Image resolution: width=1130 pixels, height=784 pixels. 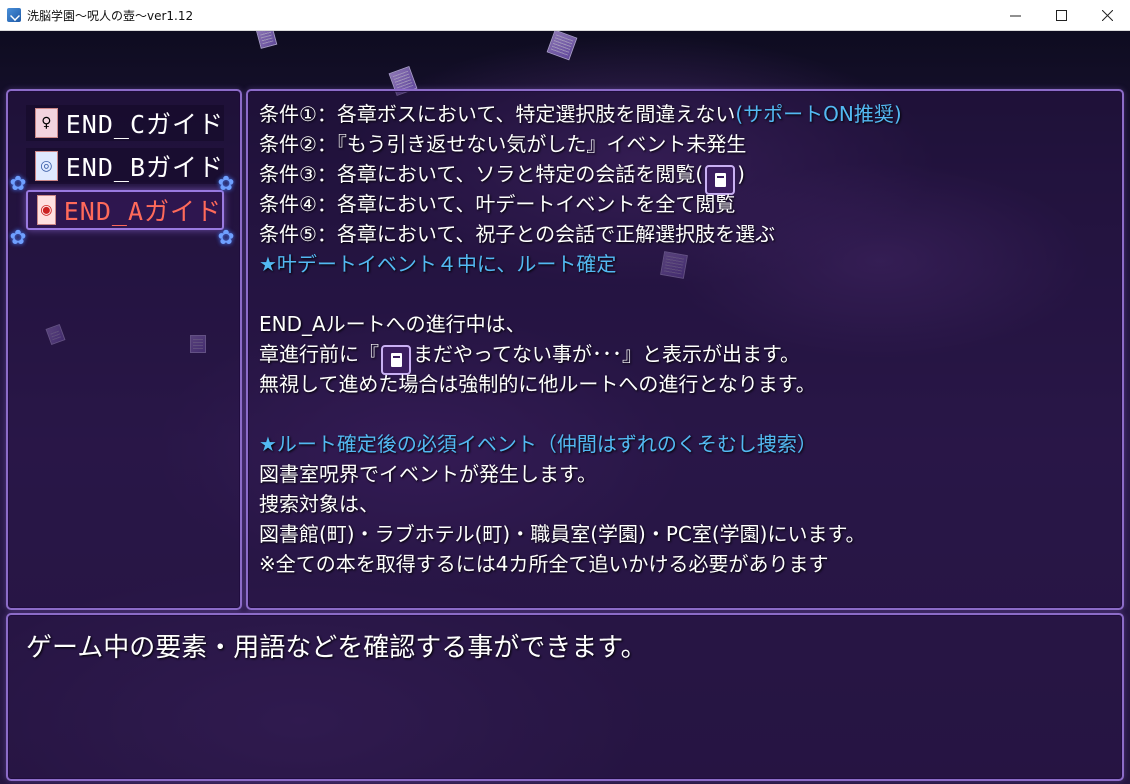 I want to click on condition-1-text: 条件①：各章ボスにおいて、特定選択肢を間違えない, so click(x=497, y=114).